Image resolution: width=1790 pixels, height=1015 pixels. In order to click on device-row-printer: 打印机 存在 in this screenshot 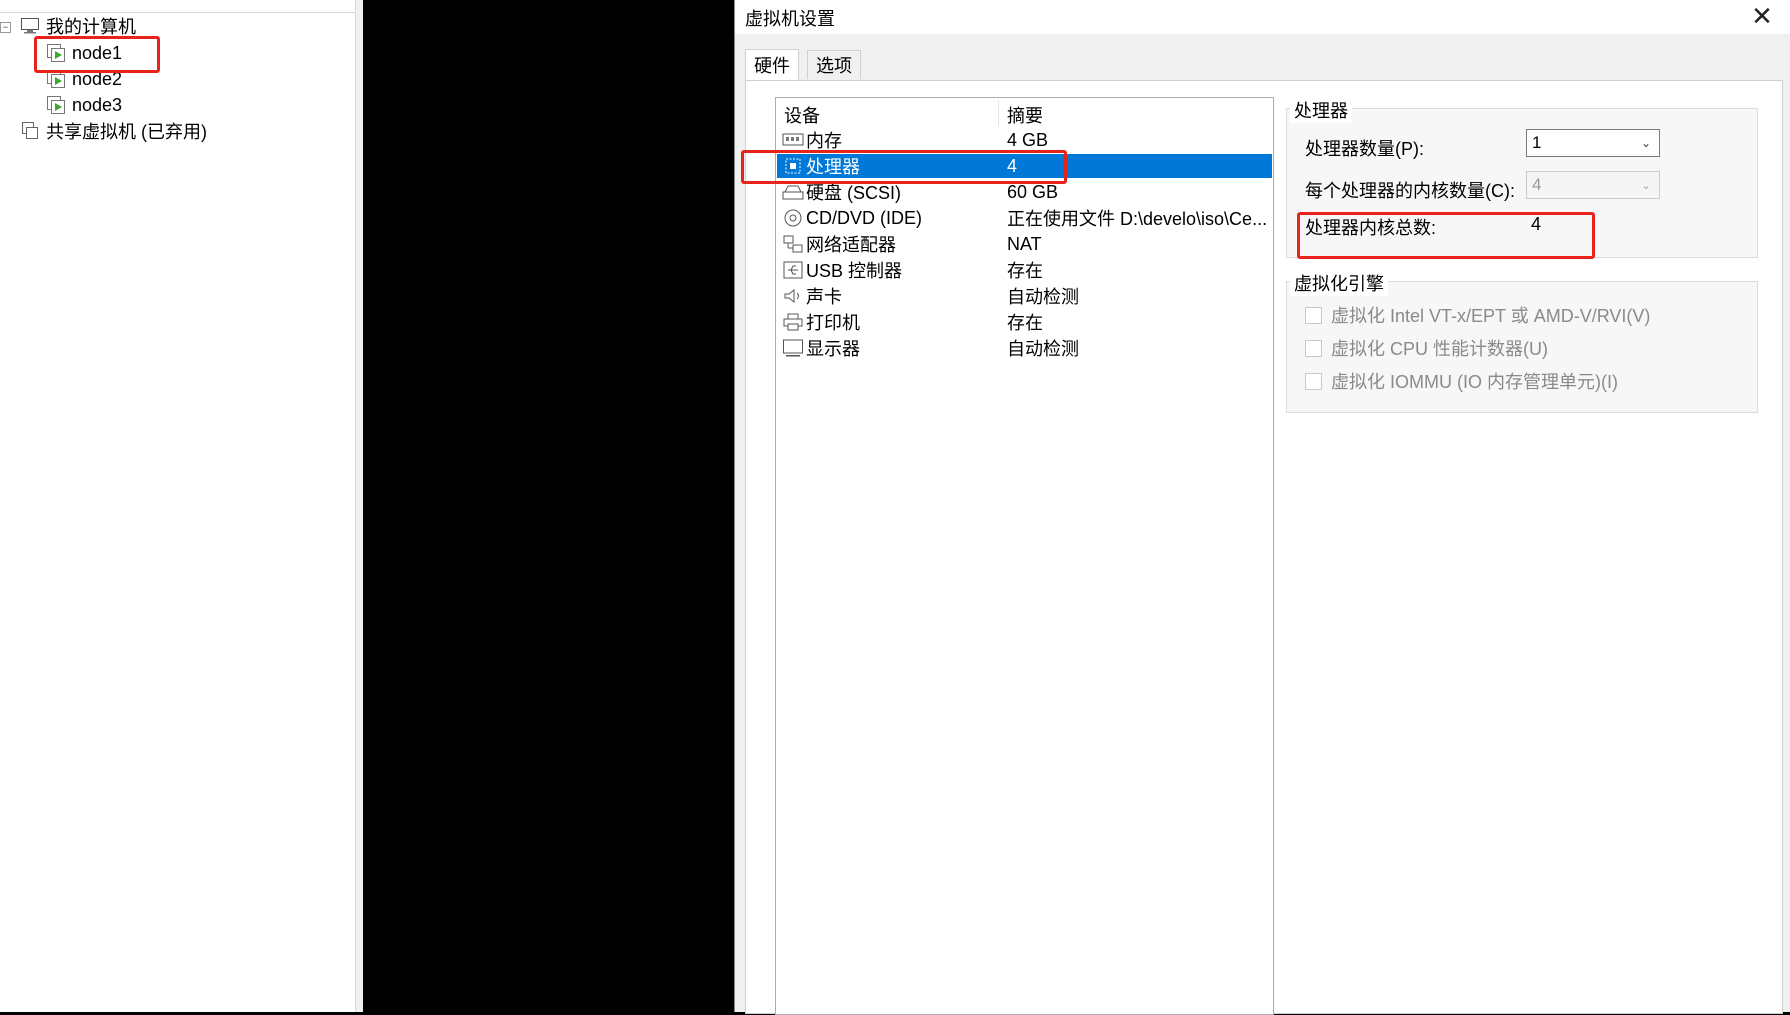, I will do `click(1024, 322)`.